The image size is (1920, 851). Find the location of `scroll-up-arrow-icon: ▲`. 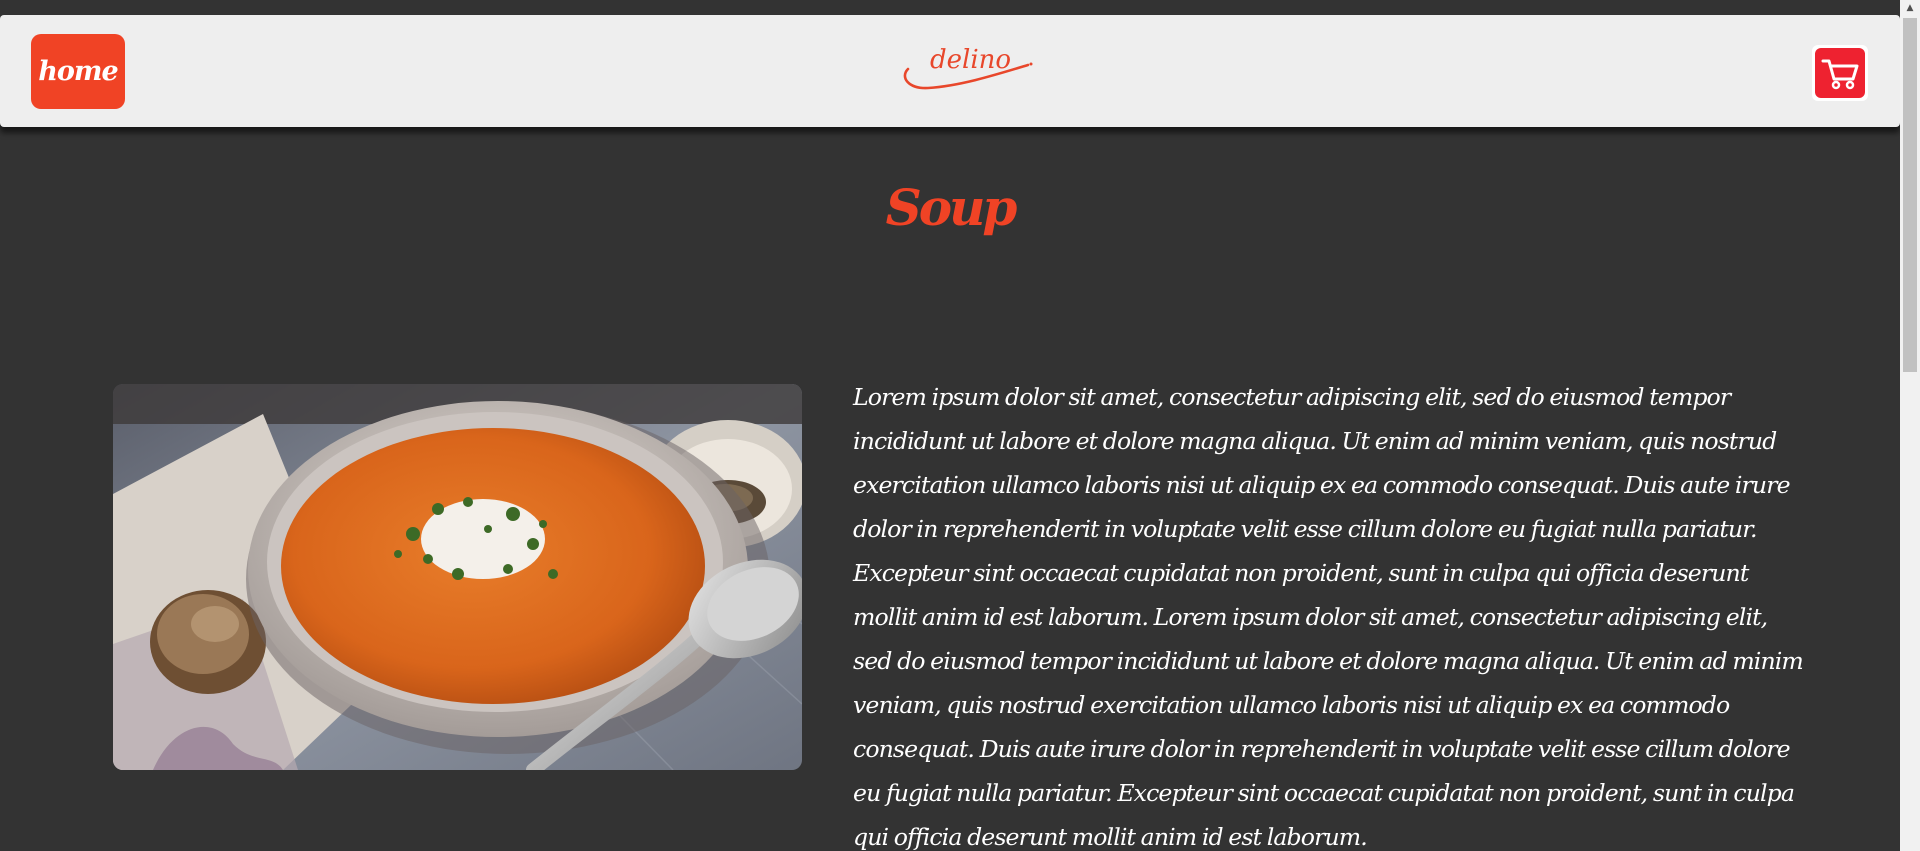

scroll-up-arrow-icon: ▲ is located at coordinates (1910, 8).